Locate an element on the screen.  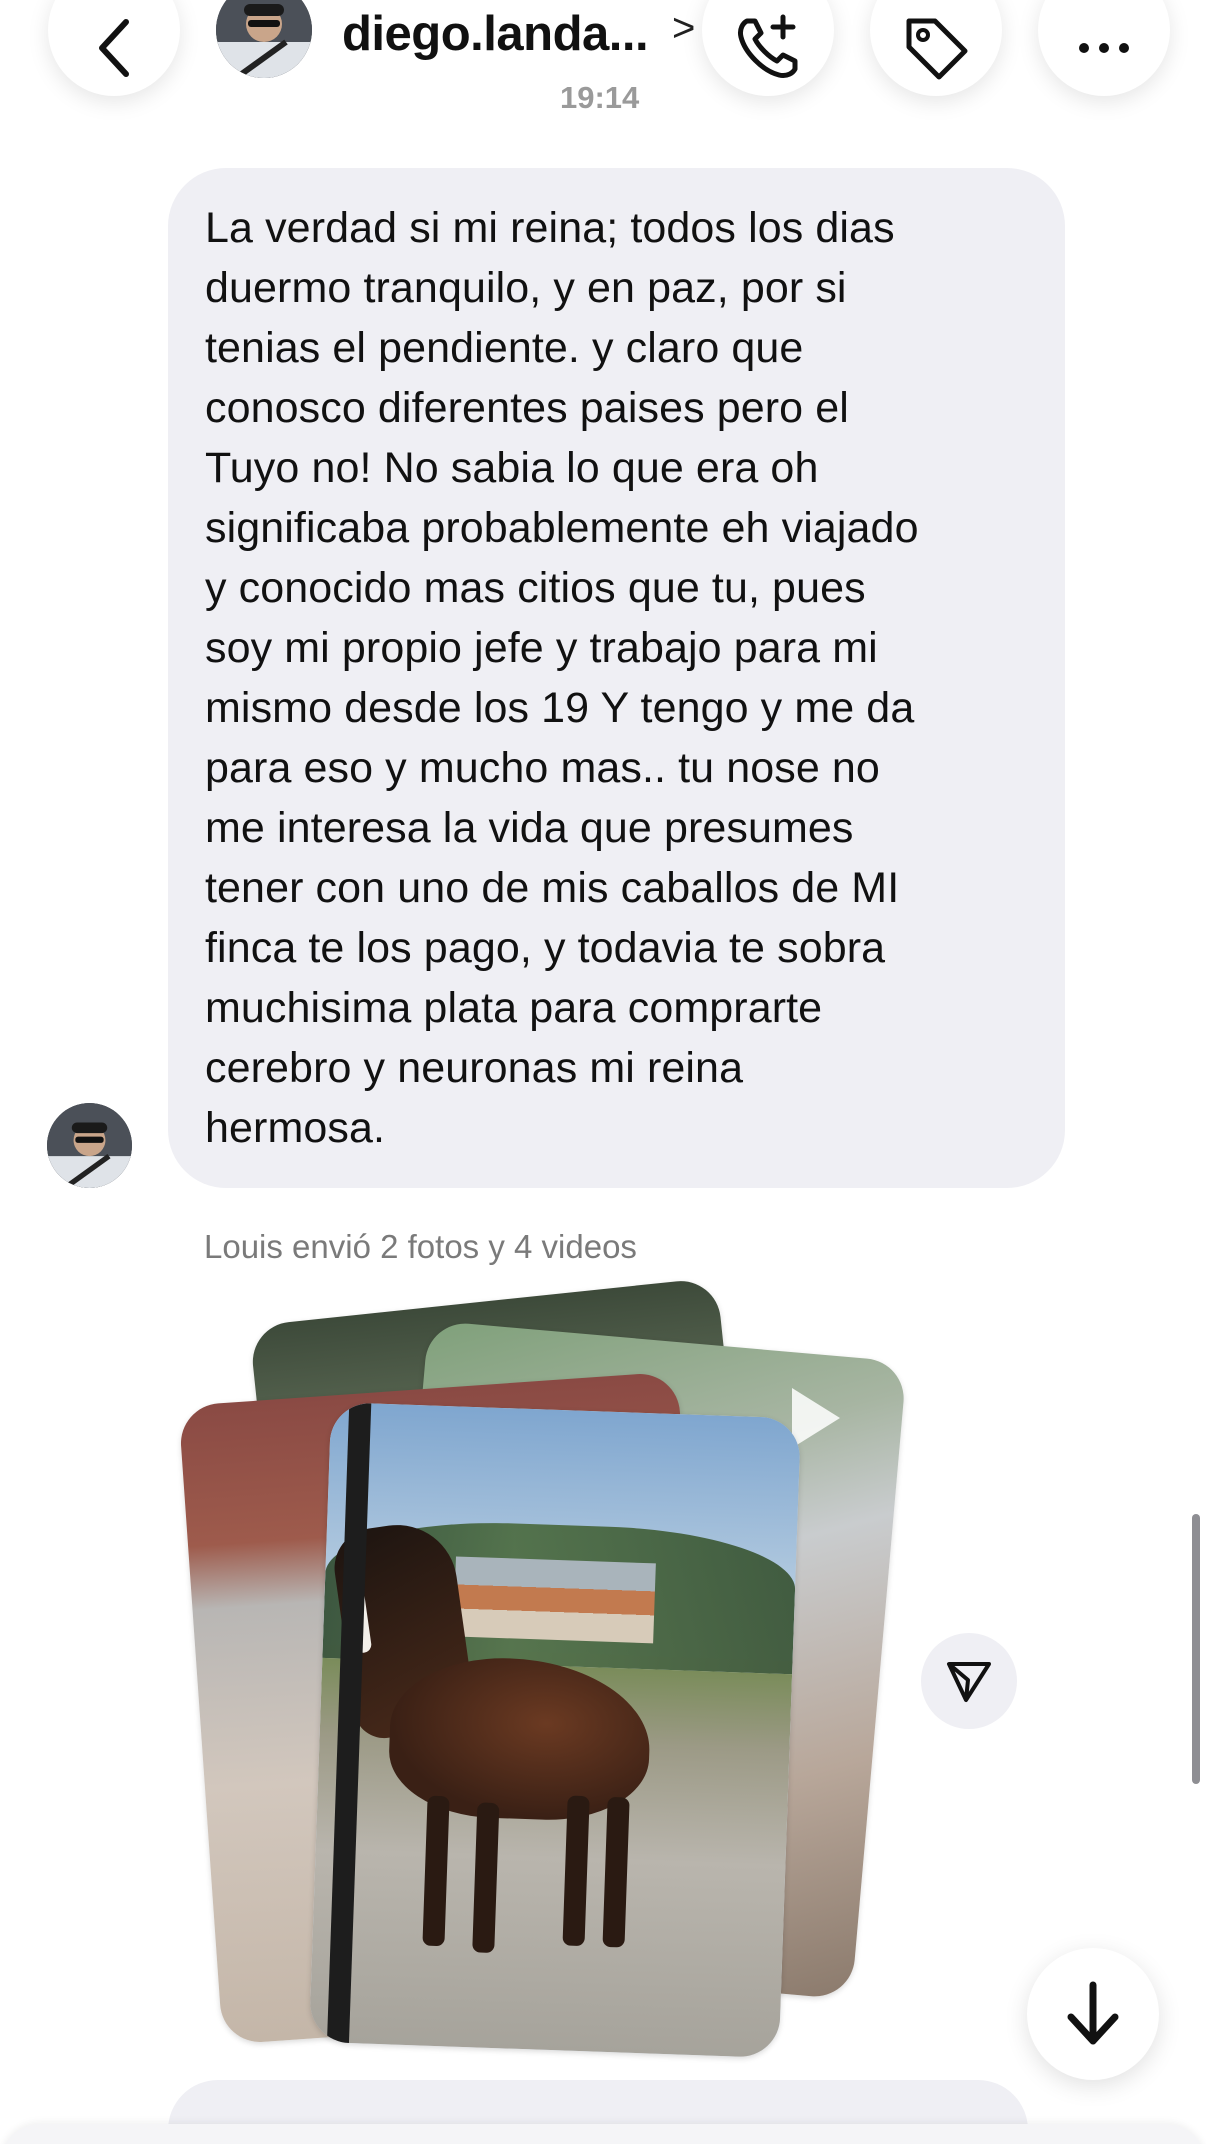
composer-bar is located at coordinates (603, 2134).